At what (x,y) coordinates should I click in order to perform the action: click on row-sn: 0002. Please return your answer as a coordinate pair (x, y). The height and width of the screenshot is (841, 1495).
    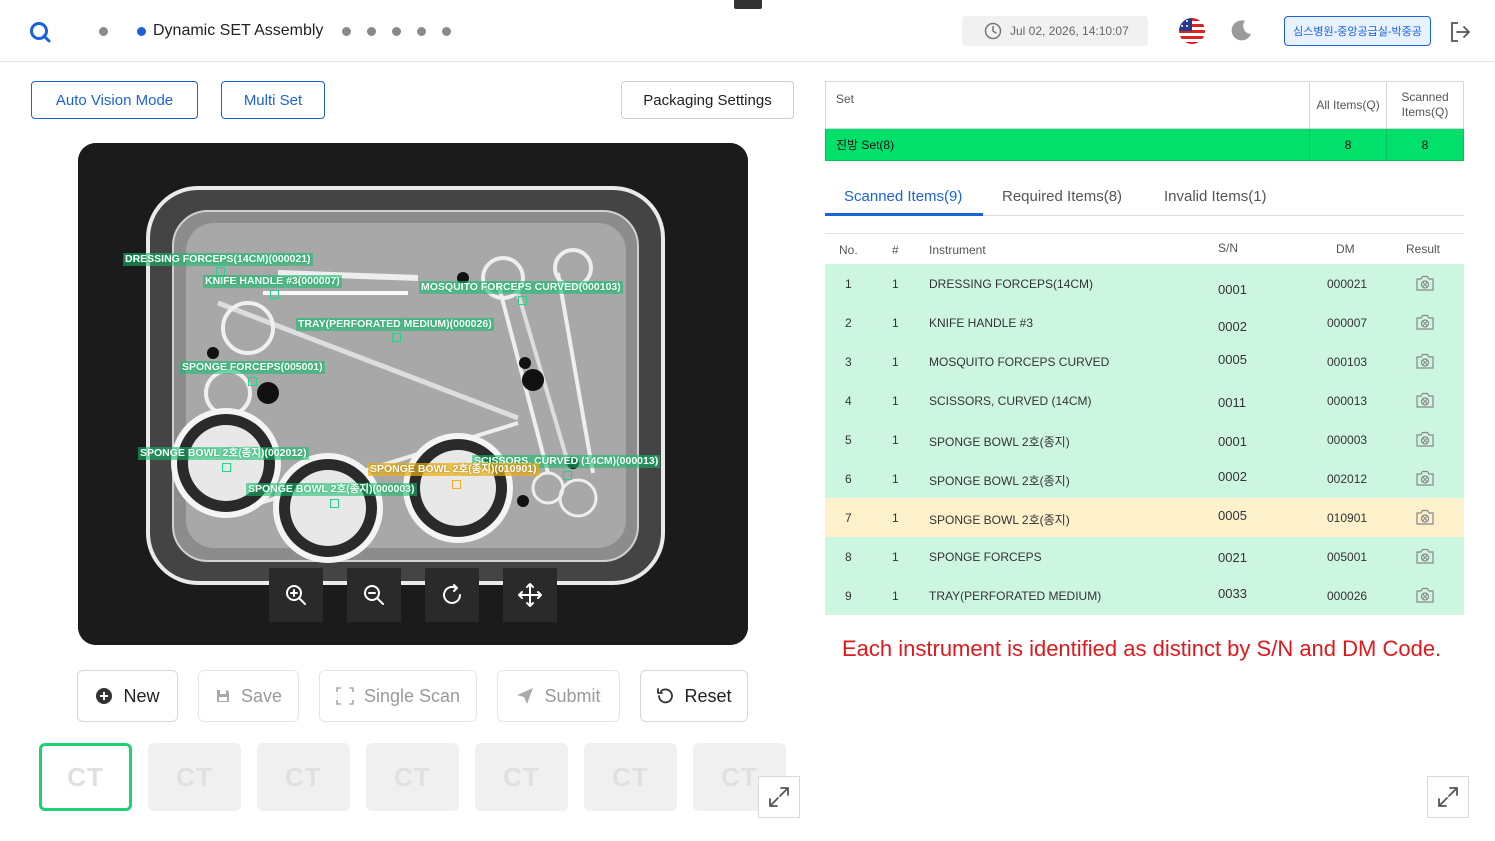
    Looking at the image, I should click on (1232, 476).